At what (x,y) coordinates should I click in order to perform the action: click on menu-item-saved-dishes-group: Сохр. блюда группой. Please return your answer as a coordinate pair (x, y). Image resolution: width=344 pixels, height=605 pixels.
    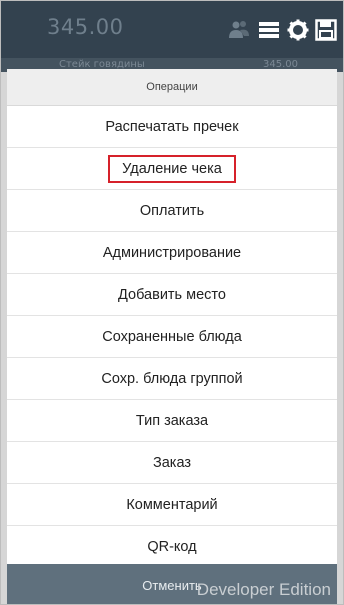
    Looking at the image, I should click on (172, 379).